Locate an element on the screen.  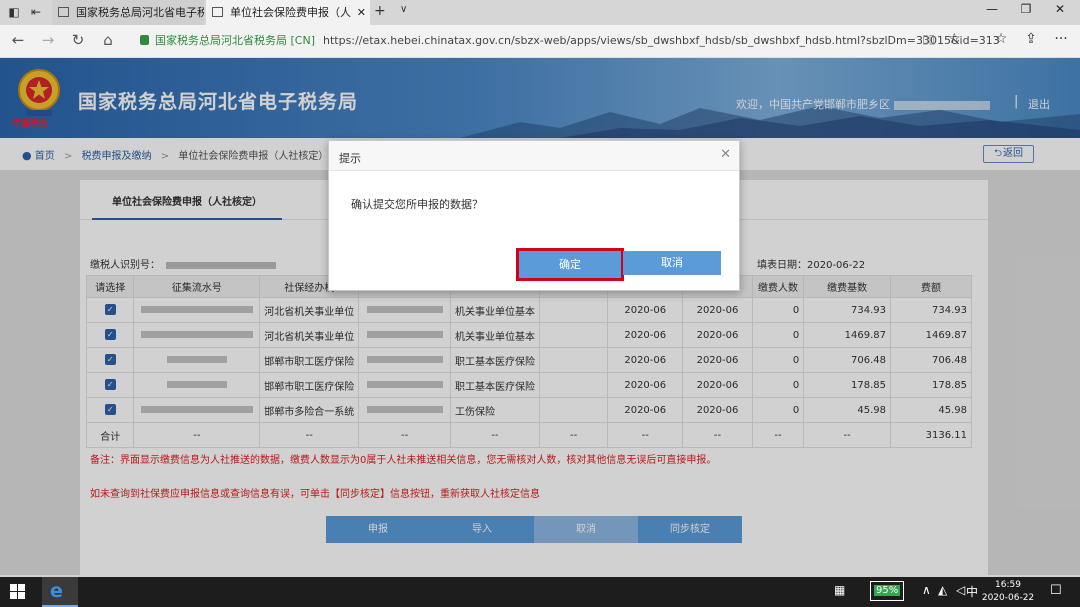
reading-view-icon: ▯▯ is located at coordinates (928, 39).